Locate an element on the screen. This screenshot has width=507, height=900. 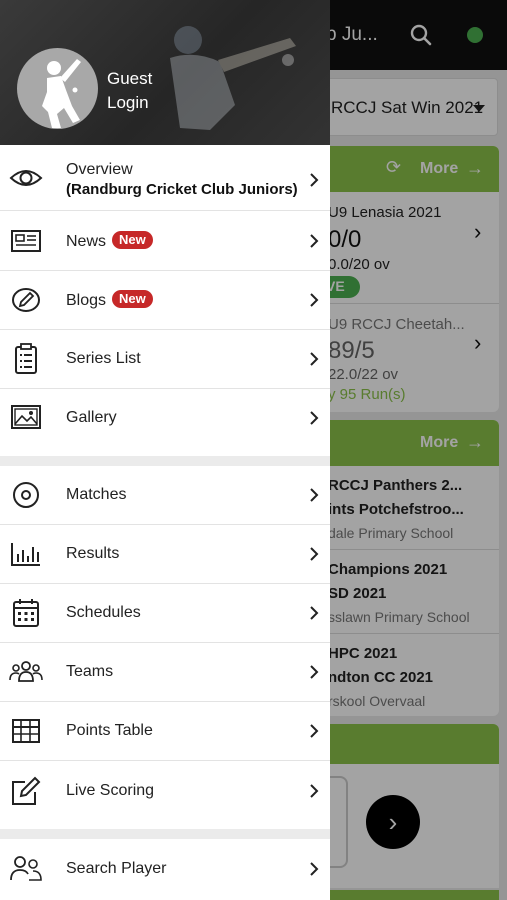
table-icon is located at coordinates (26, 731).